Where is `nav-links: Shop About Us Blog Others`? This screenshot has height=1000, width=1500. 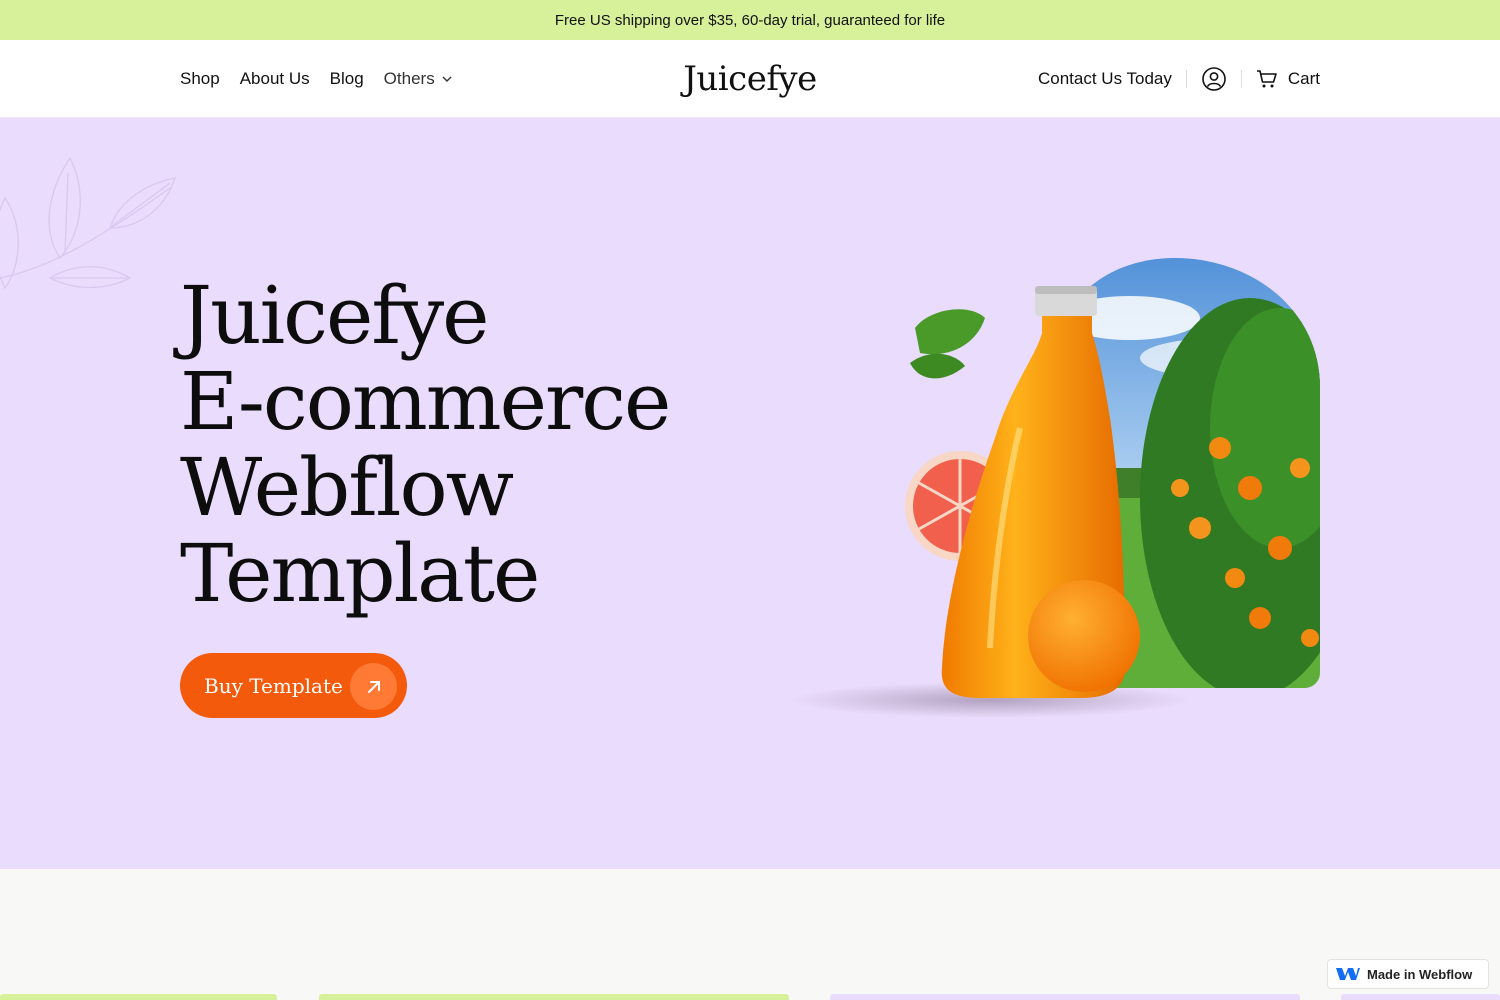 nav-links: Shop About Us Blog Others is located at coordinates (316, 79).